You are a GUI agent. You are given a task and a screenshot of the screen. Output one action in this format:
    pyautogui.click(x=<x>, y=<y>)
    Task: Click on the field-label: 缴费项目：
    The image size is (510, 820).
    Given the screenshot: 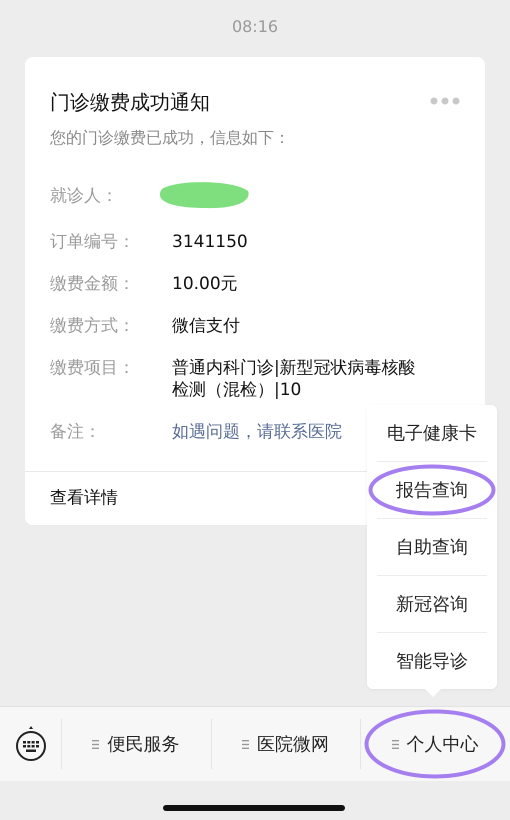 What is the action you would take?
    pyautogui.click(x=93, y=368)
    